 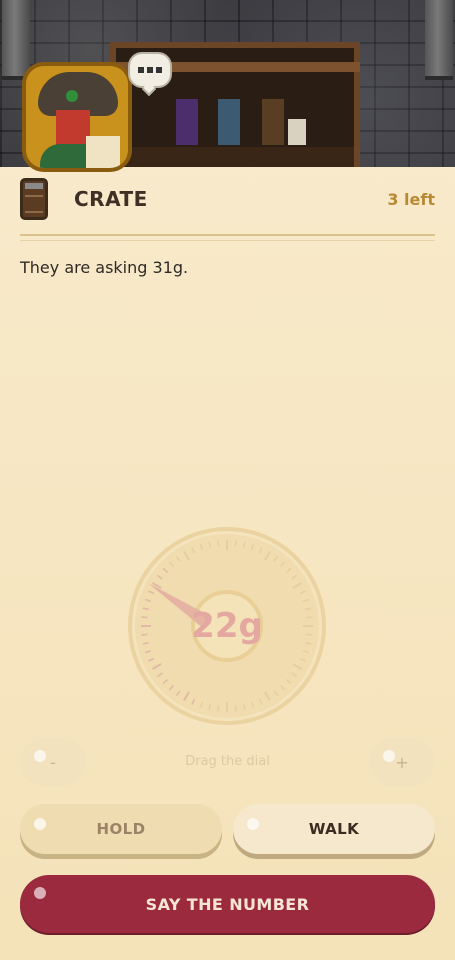 I want to click on price-dial: 22g, so click(x=227, y=626).